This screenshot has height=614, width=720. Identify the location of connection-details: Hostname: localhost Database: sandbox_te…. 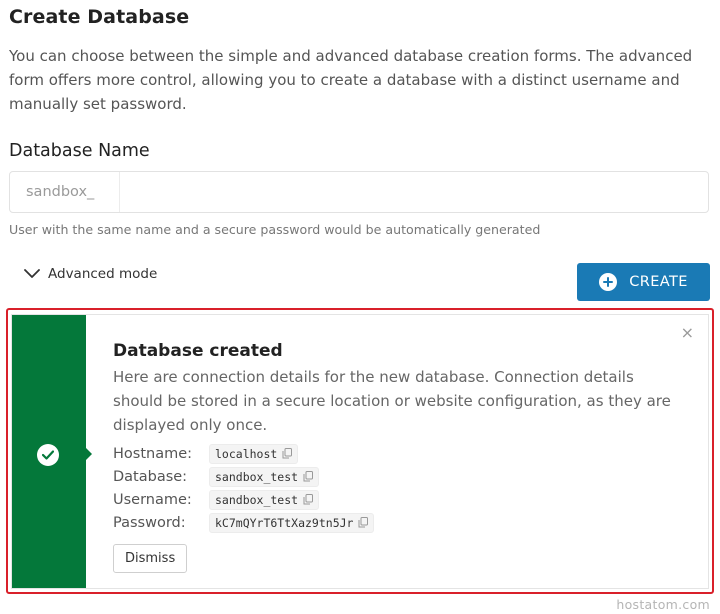
(244, 488).